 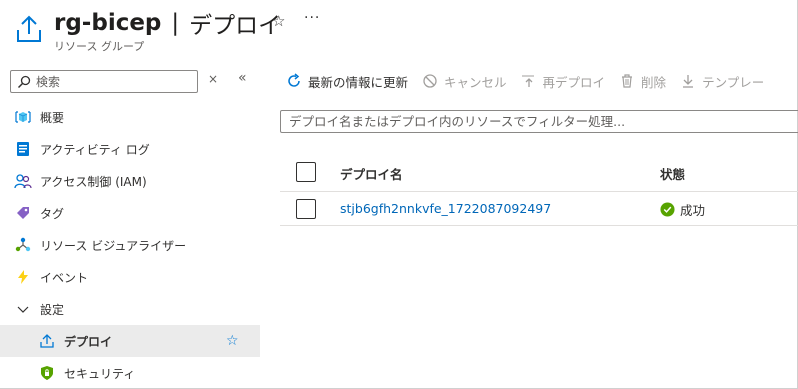 I want to click on sidebar-item-events: イベント, so click(x=130, y=277).